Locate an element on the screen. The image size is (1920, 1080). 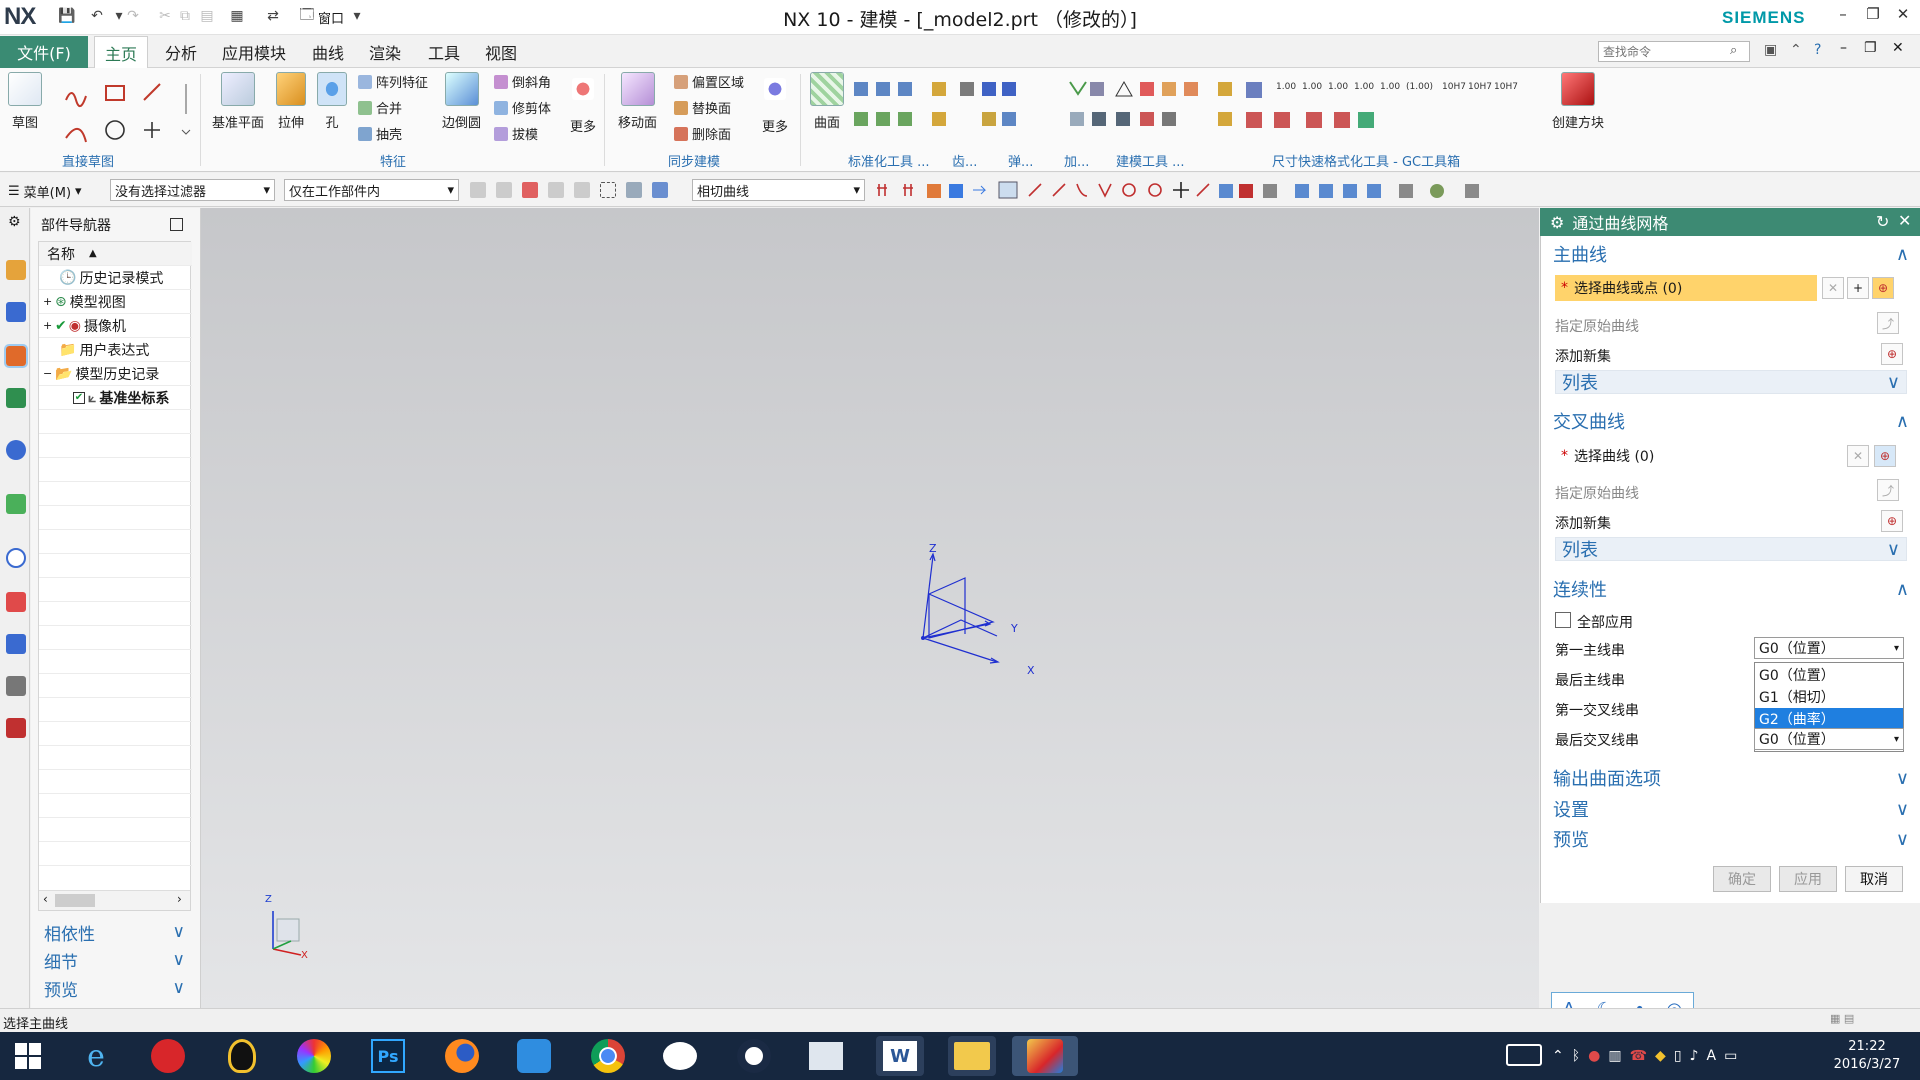
reset-icon: ↻ is located at coordinates (1882, 221).